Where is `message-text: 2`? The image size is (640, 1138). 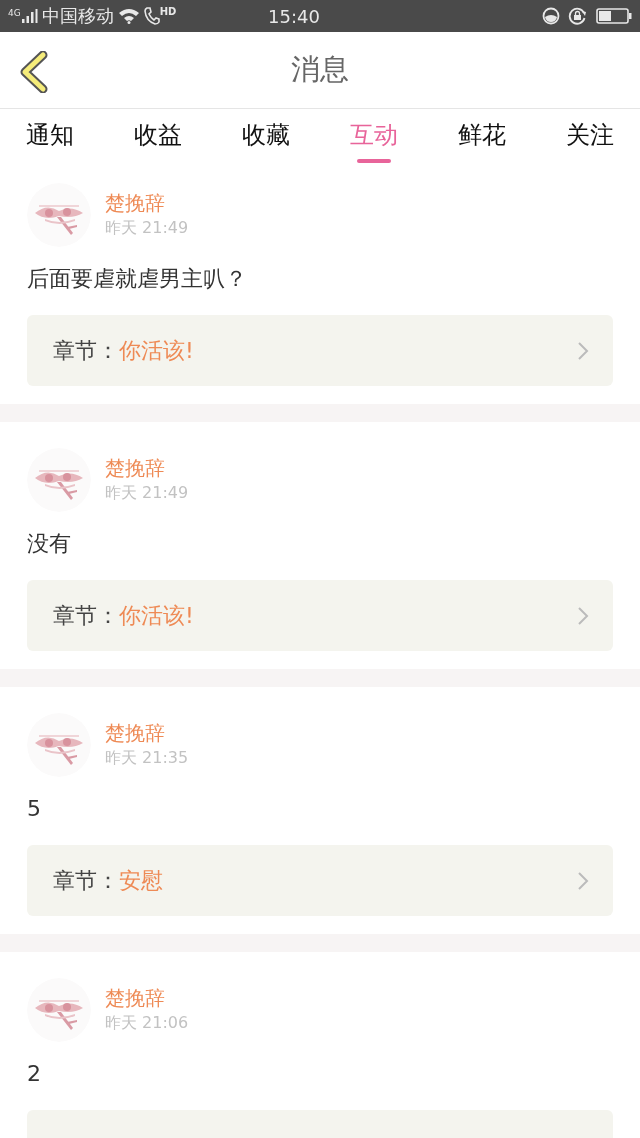
message-text: 2 is located at coordinates (34, 1074).